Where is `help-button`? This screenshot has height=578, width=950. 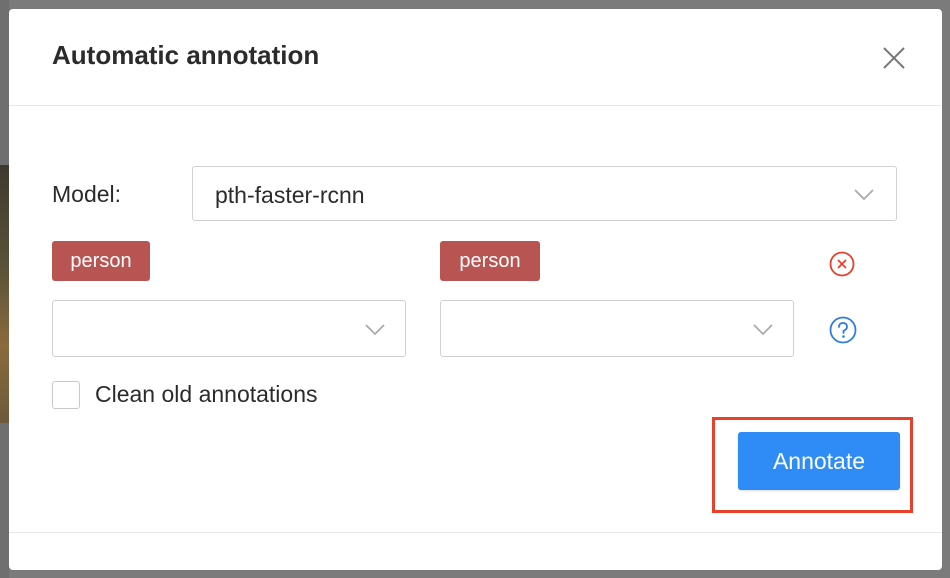 help-button is located at coordinates (843, 330).